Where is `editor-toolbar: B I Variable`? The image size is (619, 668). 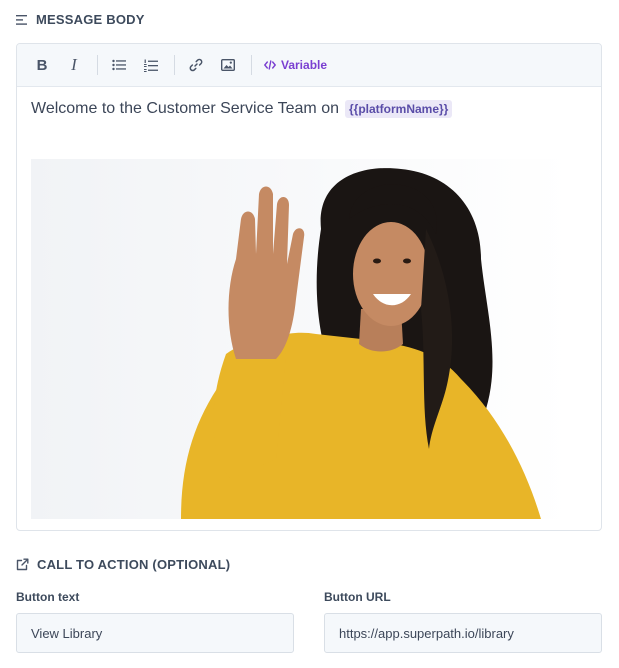 editor-toolbar: B I Variable is located at coordinates (309, 65).